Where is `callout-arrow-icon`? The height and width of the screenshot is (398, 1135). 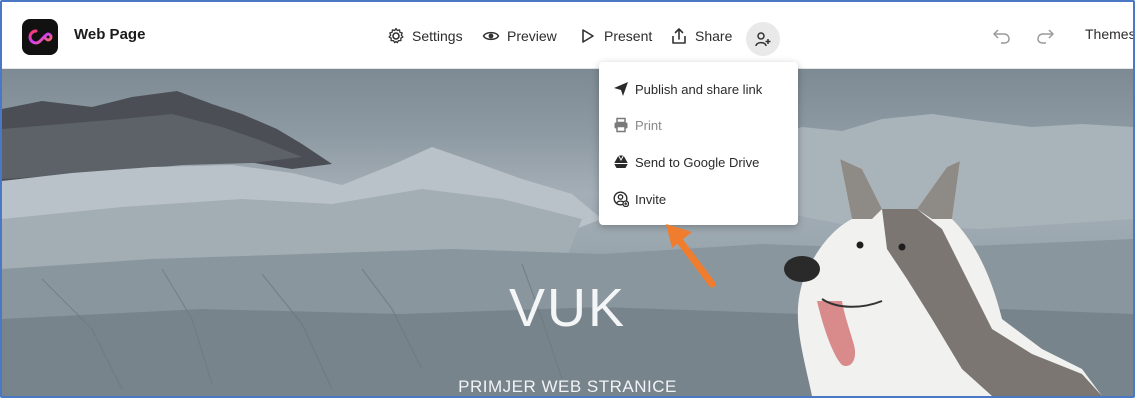
callout-arrow-icon is located at coordinates (691, 256).